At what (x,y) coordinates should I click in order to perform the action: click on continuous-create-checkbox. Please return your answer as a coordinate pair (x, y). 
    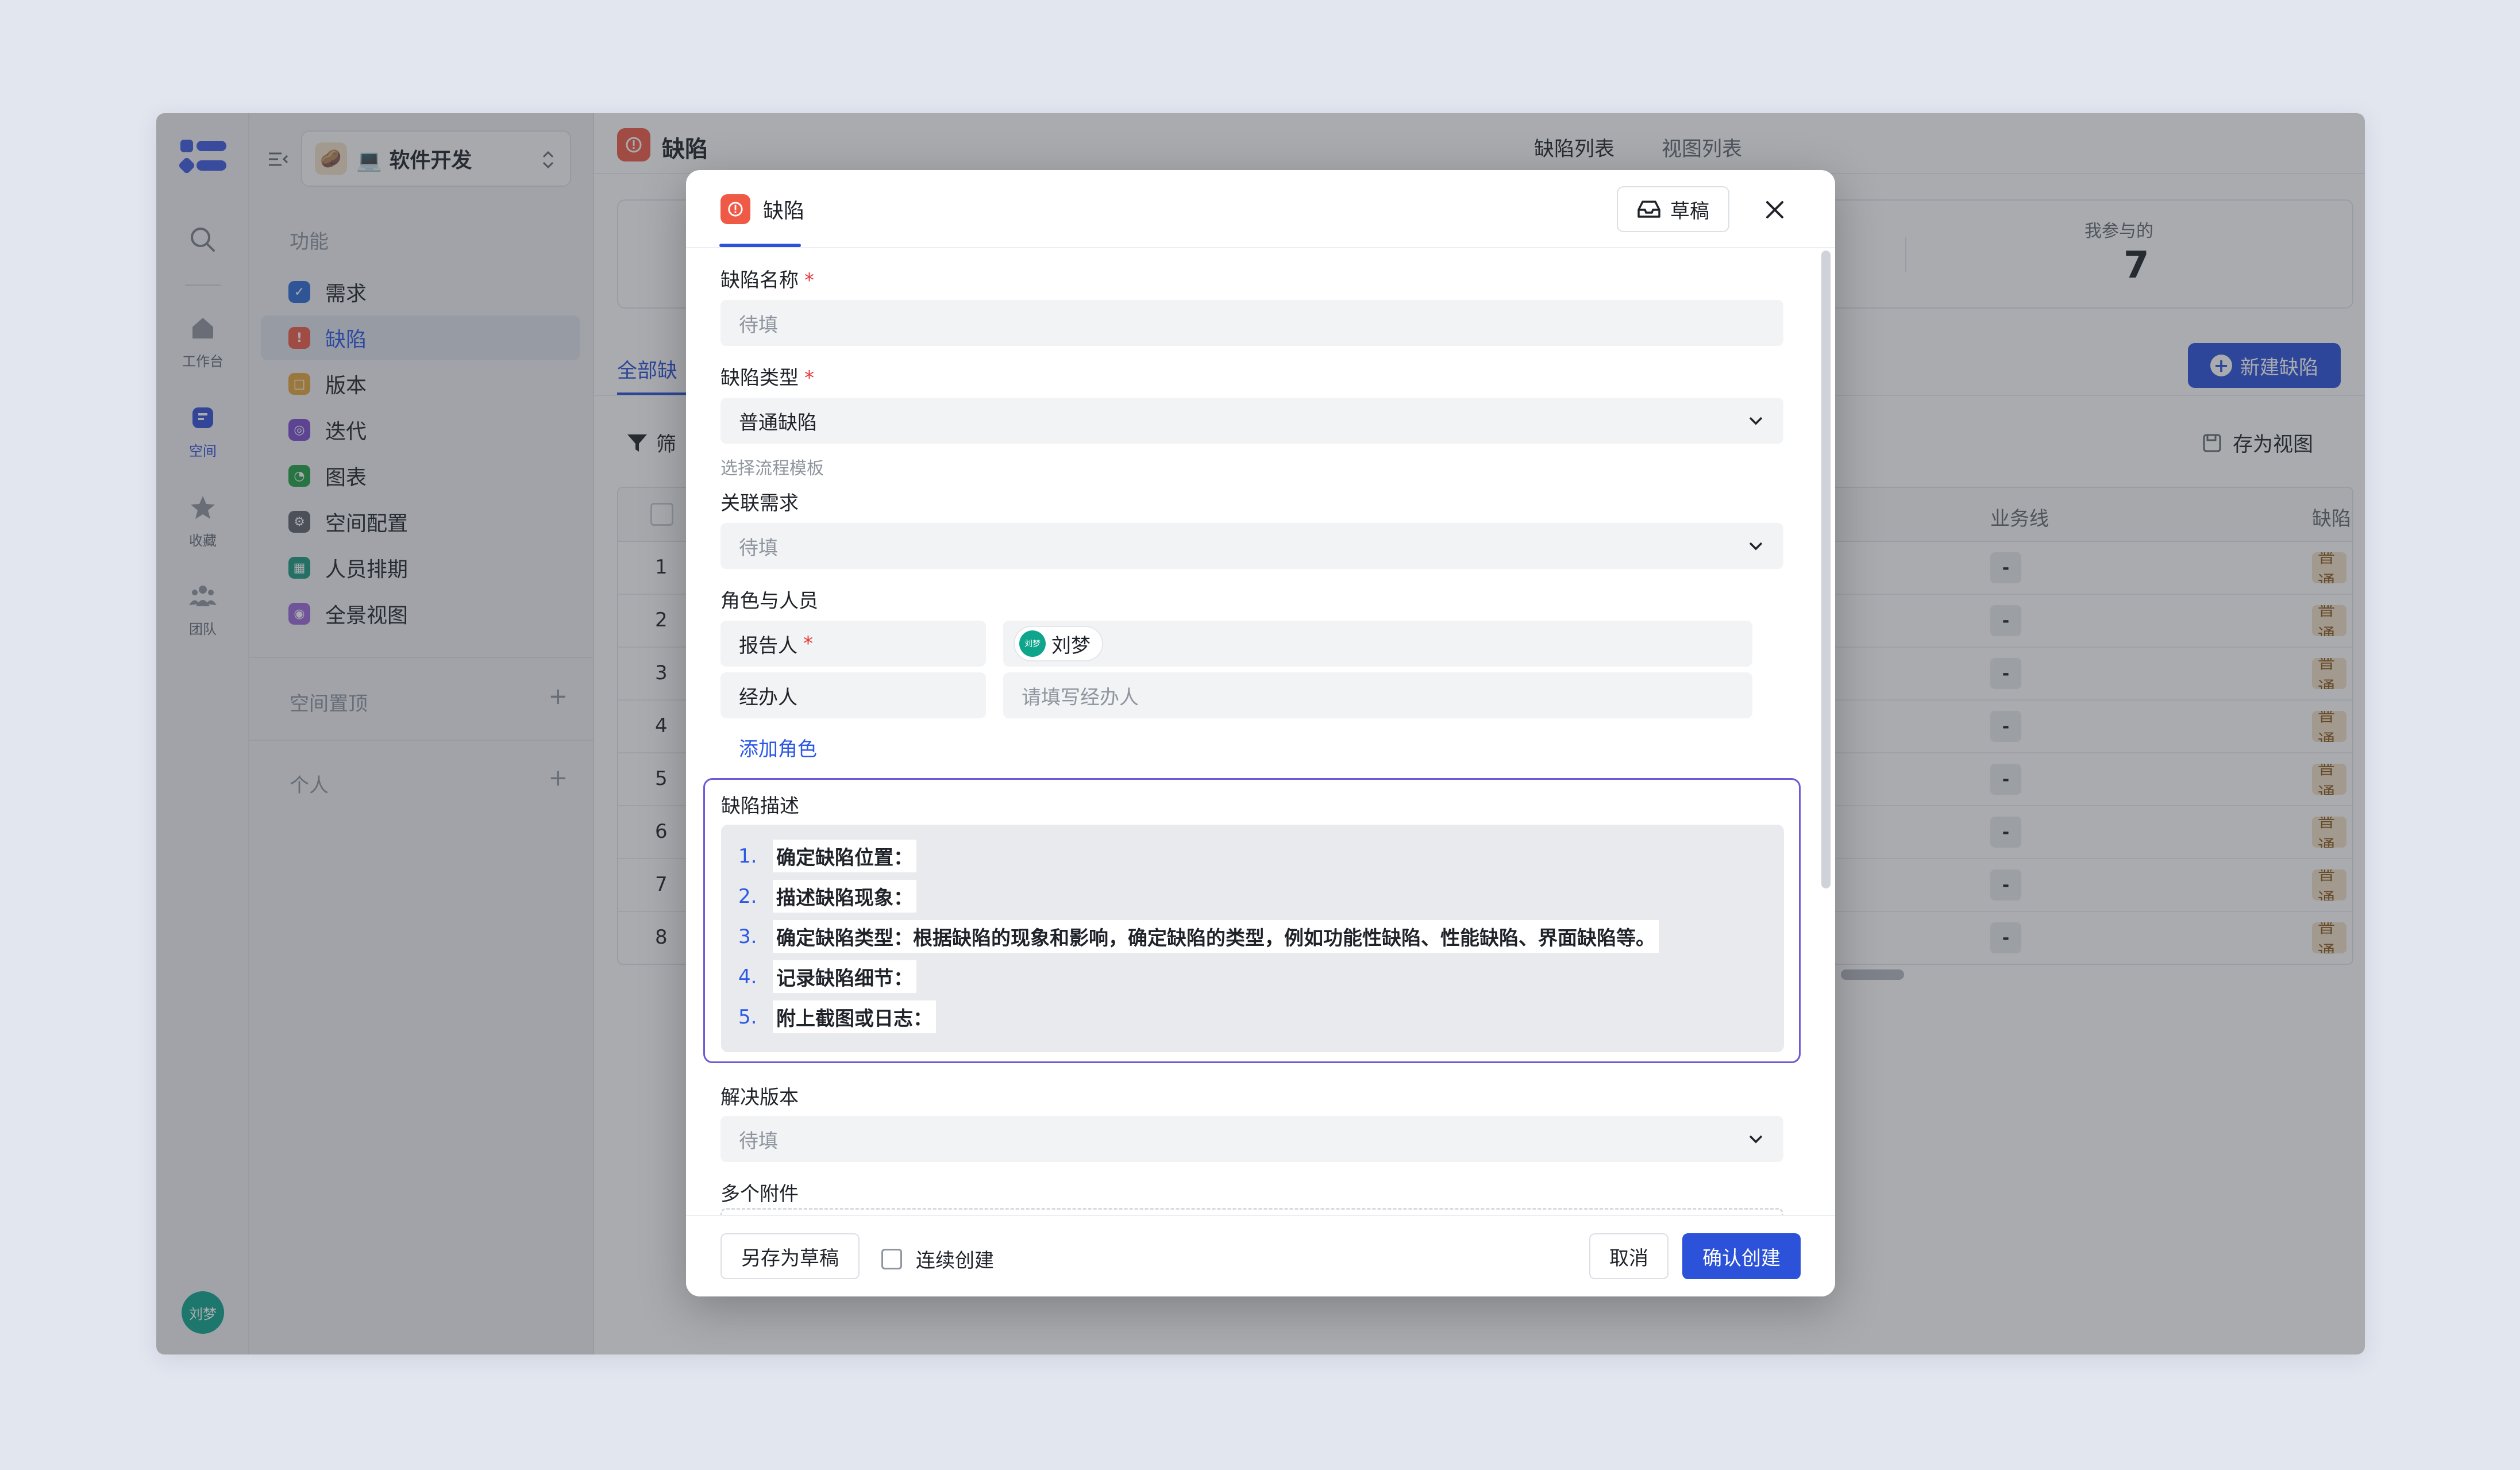
    Looking at the image, I should click on (892, 1258).